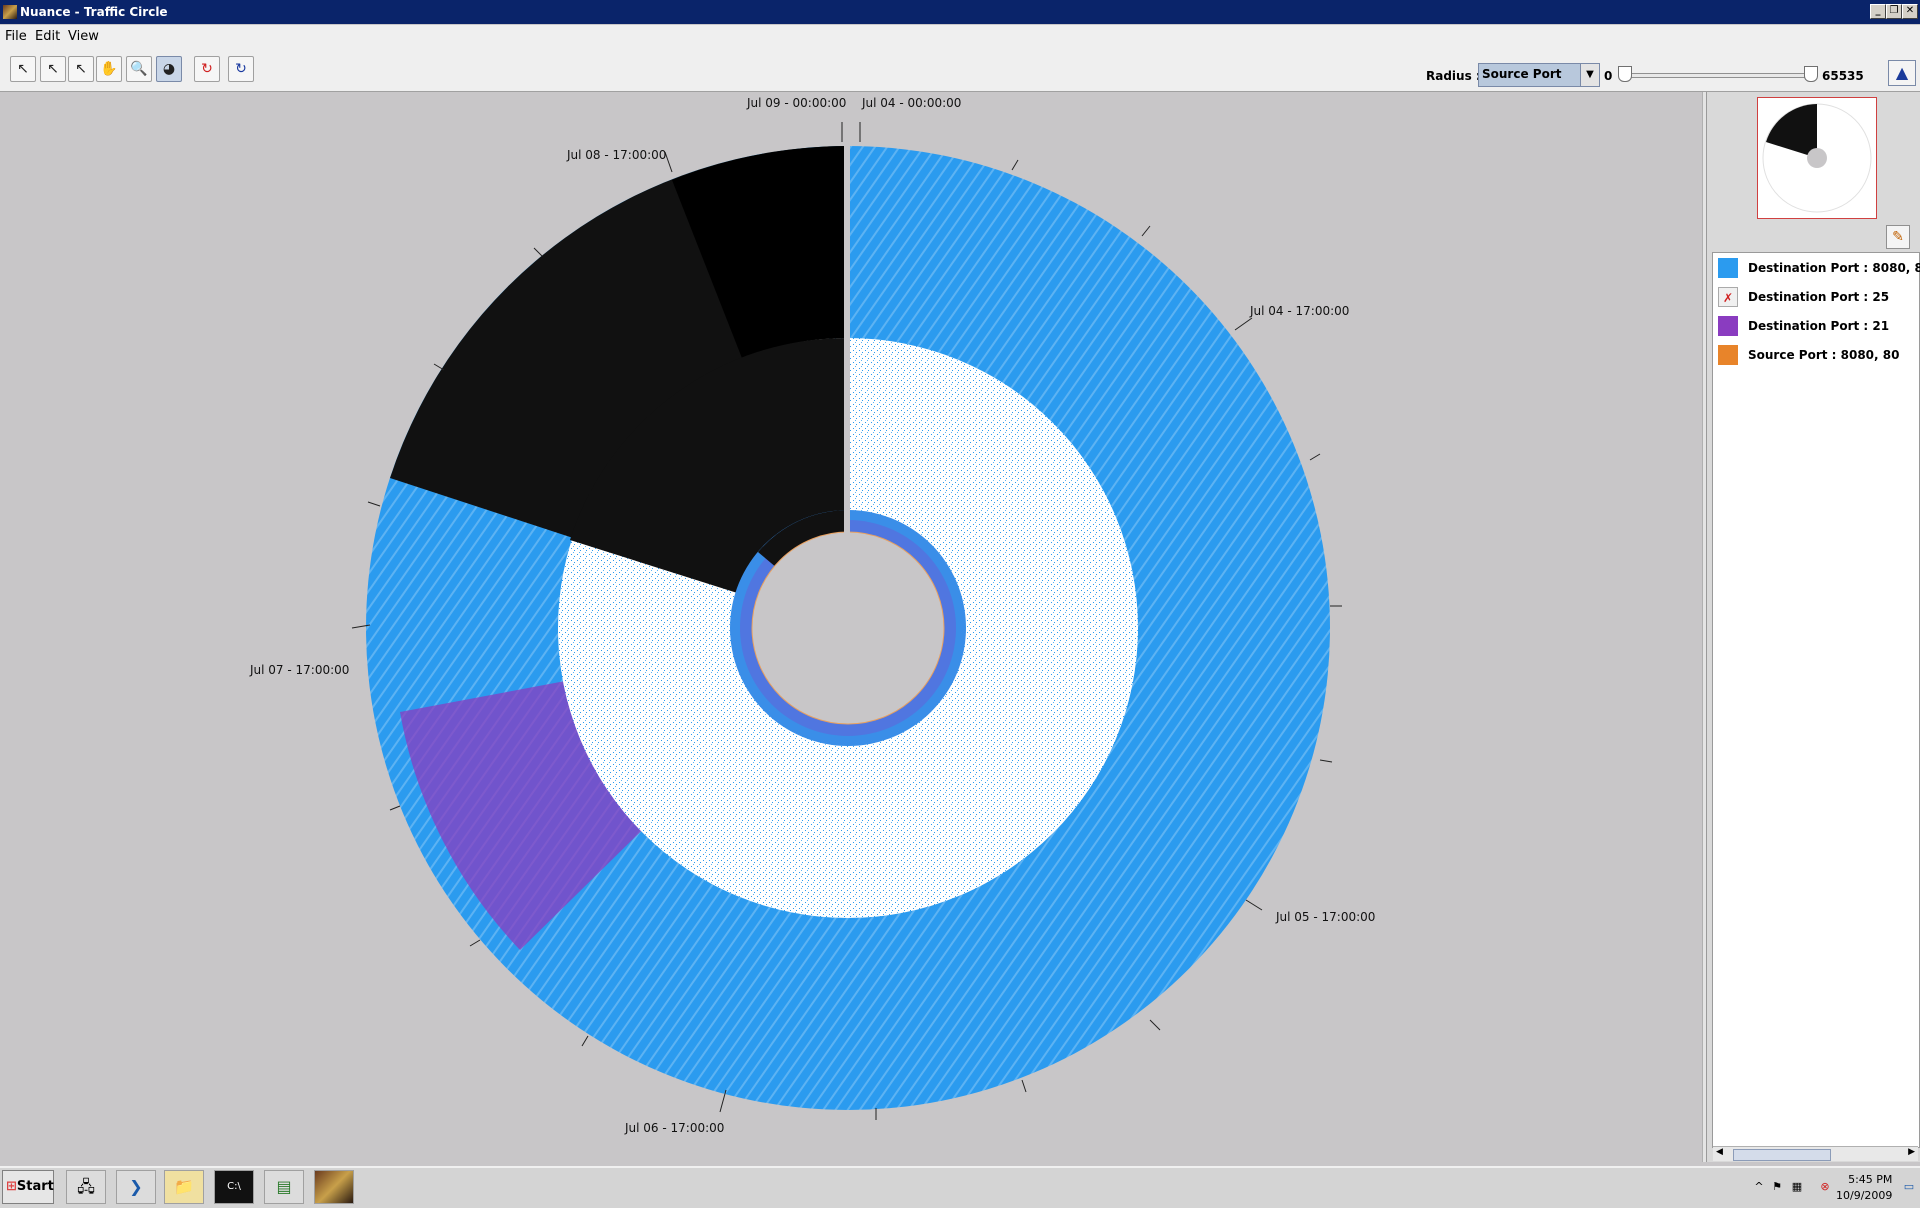 This screenshot has width=1920, height=1208. I want to click on legend-item: Destination Port : 21, so click(1815, 326).